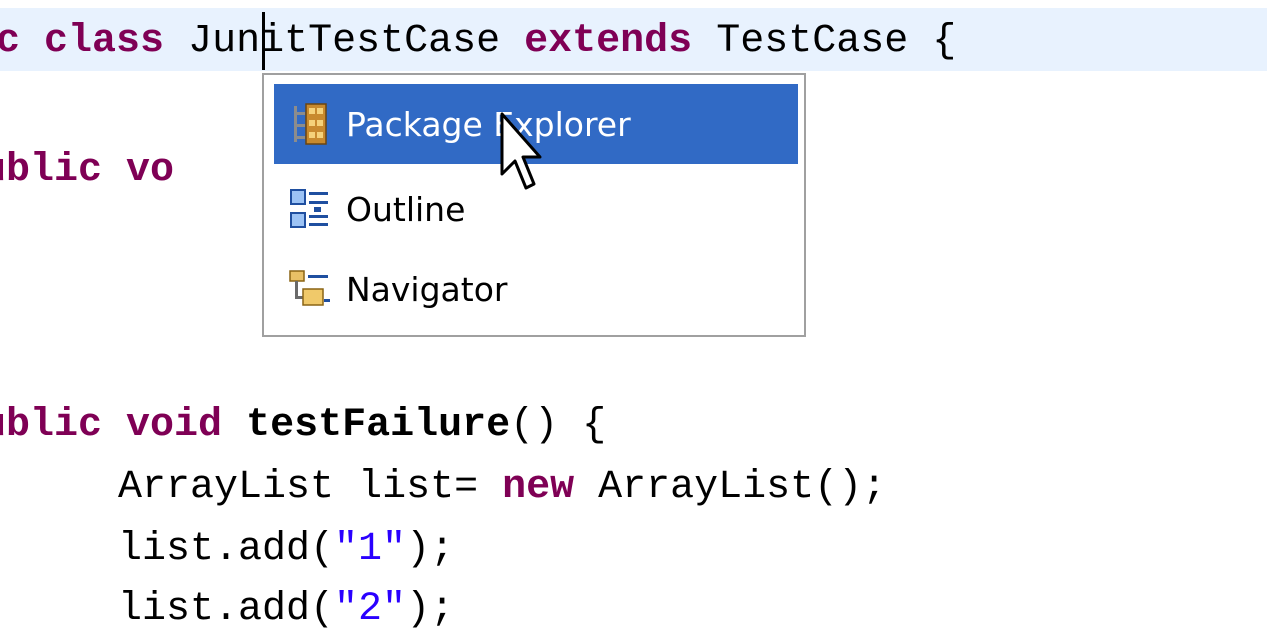 The height and width of the screenshot is (640, 1267). Describe the element at coordinates (558, 425) in the screenshot. I see `method-signature-rest: () {` at that location.